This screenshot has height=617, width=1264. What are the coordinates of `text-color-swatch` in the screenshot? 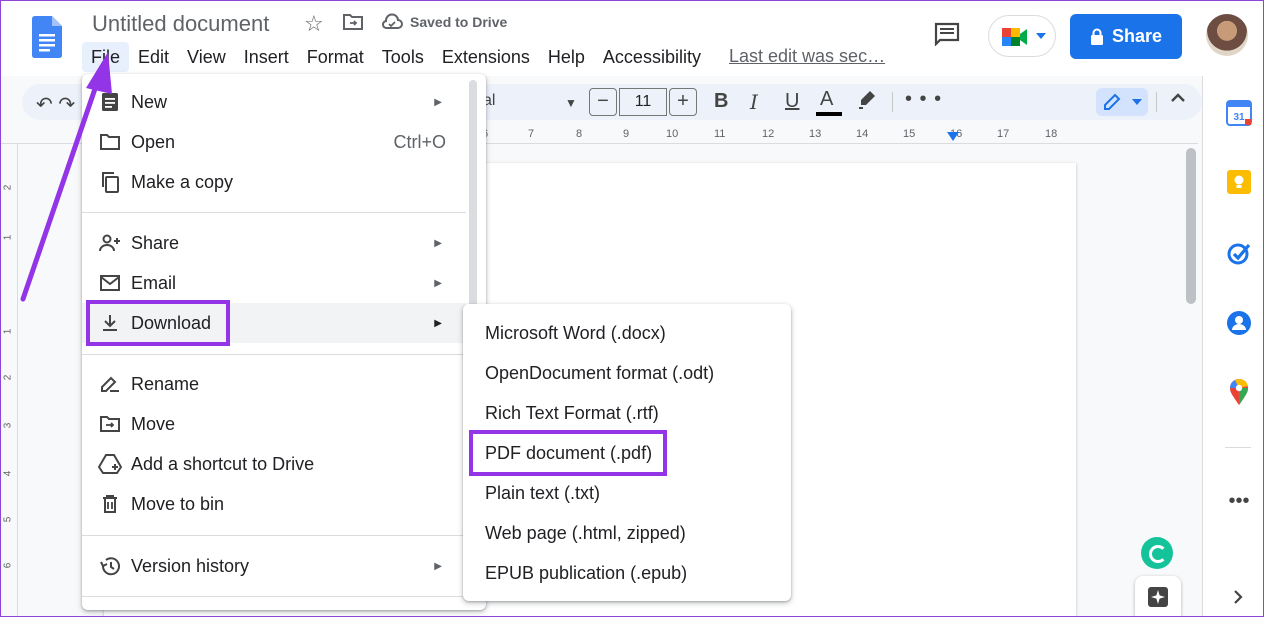 It's located at (829, 114).